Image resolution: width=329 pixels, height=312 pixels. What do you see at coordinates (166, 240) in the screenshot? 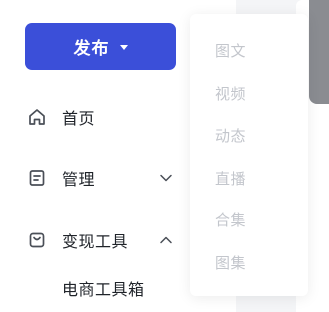
I see `chevron-up-icon` at bounding box center [166, 240].